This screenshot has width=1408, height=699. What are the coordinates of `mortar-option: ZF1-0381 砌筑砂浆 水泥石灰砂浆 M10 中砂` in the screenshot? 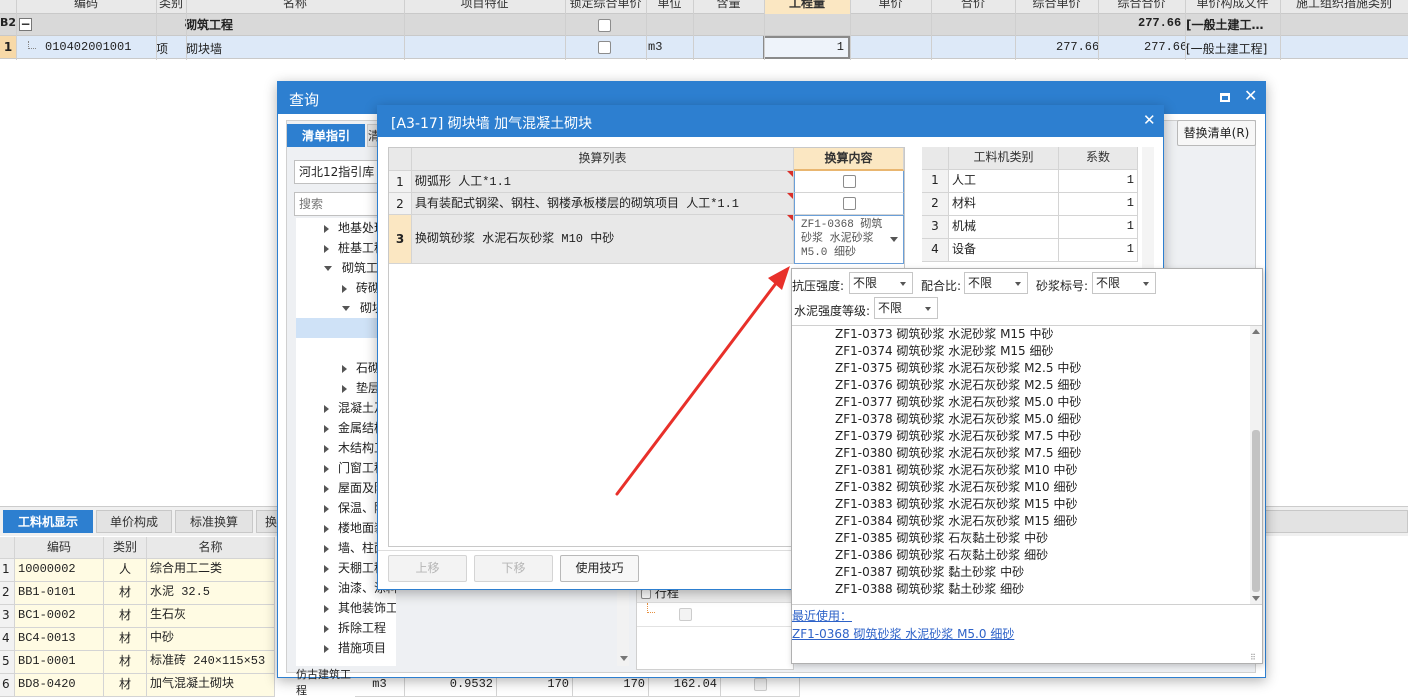 It's located at (956, 470).